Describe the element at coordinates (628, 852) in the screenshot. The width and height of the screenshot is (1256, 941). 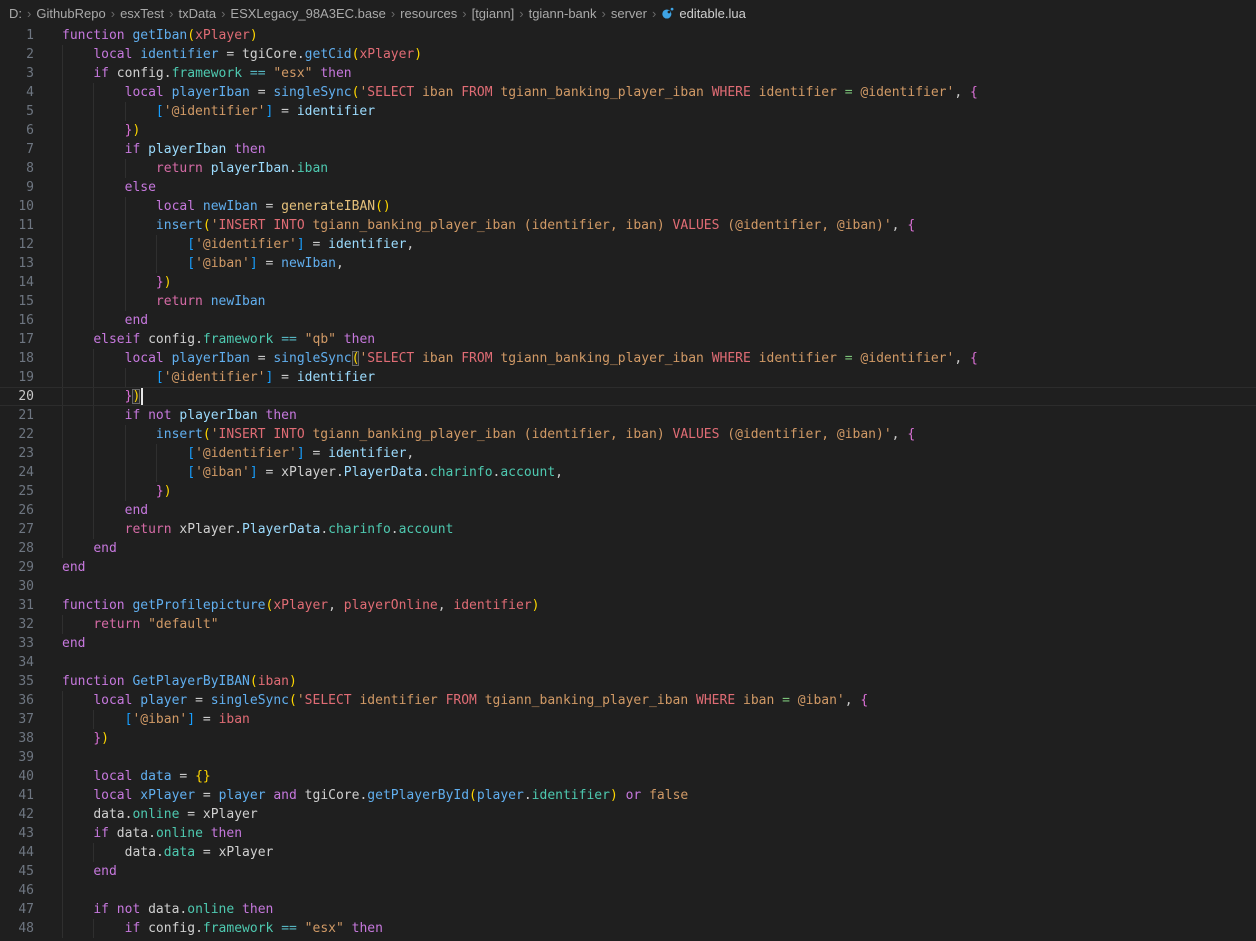
I see `code-line: 44 data.data = xPlayer` at that location.